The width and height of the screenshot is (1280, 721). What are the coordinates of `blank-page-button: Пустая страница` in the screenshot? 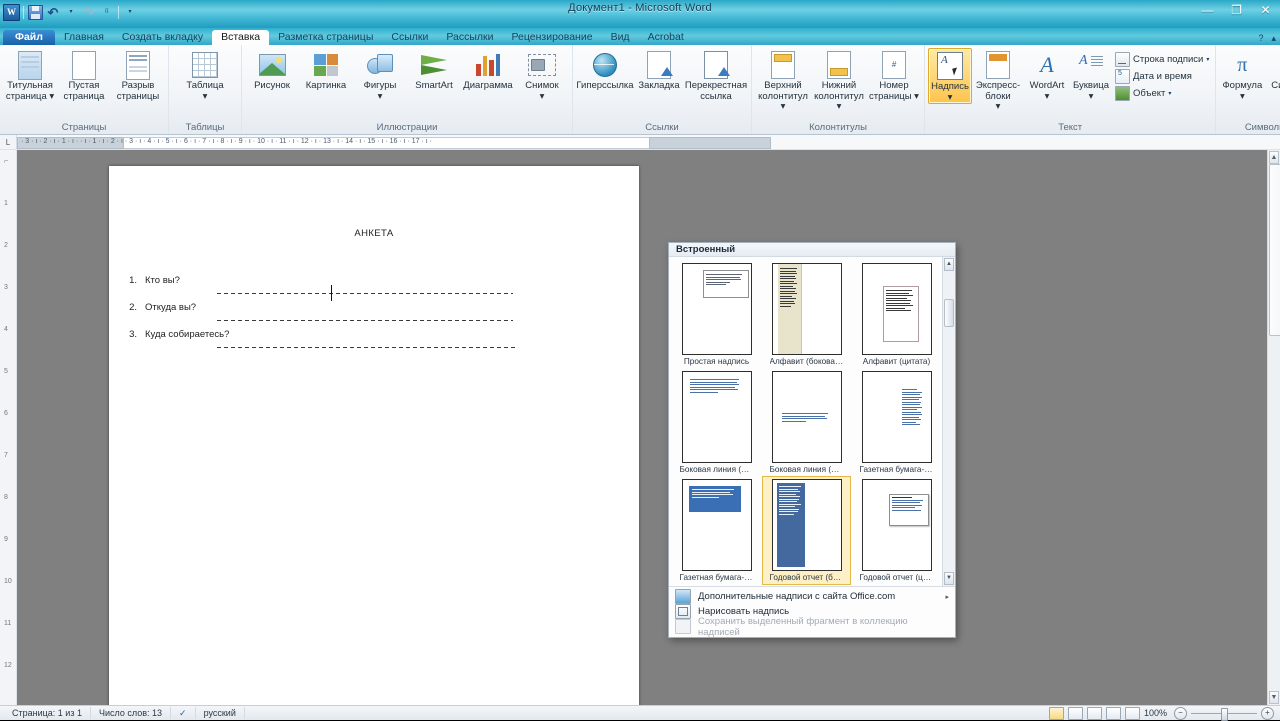 It's located at (84, 75).